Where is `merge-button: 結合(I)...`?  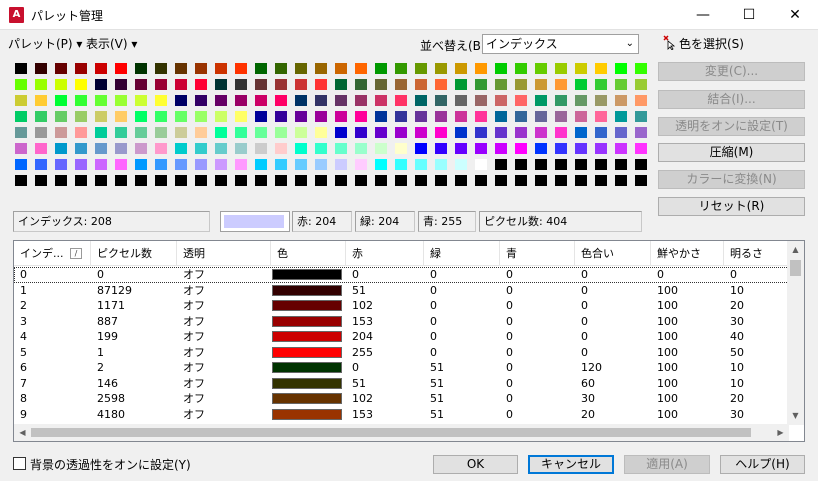 merge-button: 結合(I)... is located at coordinates (731, 99).